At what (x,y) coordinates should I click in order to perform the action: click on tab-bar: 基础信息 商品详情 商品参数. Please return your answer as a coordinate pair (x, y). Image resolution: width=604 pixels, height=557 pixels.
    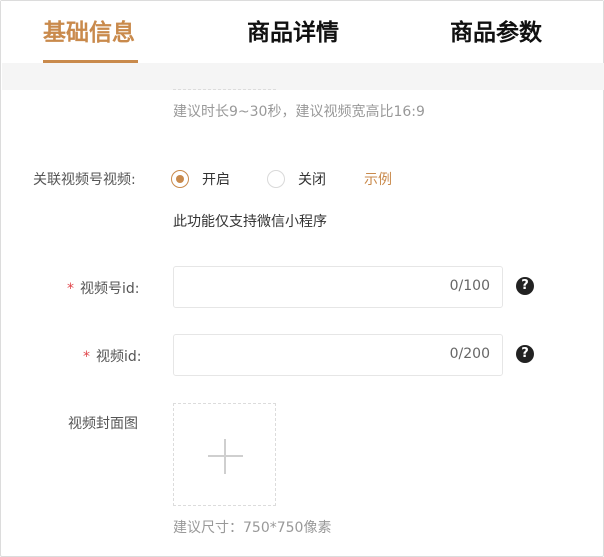
    Looking at the image, I should click on (302, 32).